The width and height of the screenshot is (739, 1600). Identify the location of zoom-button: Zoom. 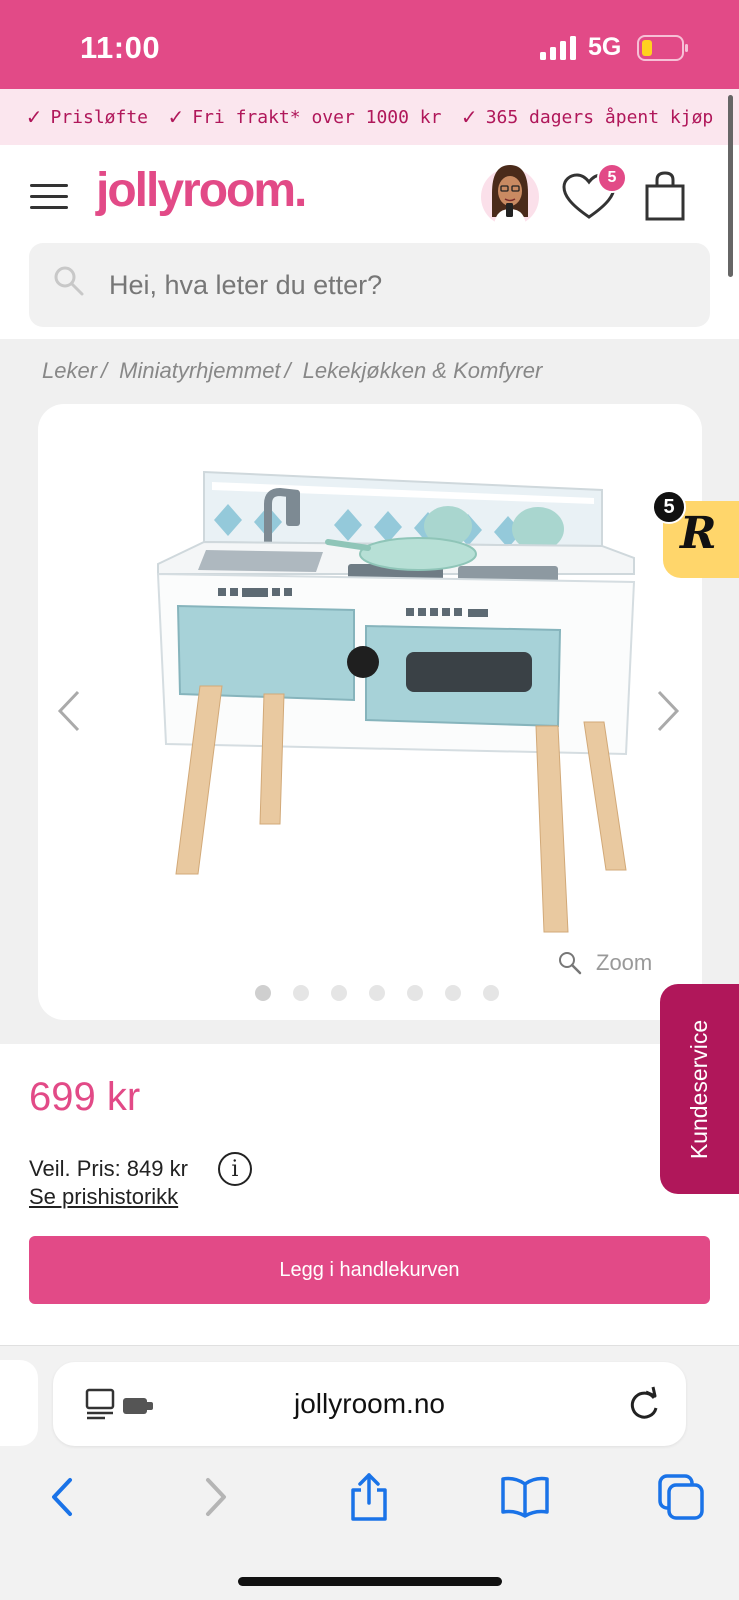
(605, 963).